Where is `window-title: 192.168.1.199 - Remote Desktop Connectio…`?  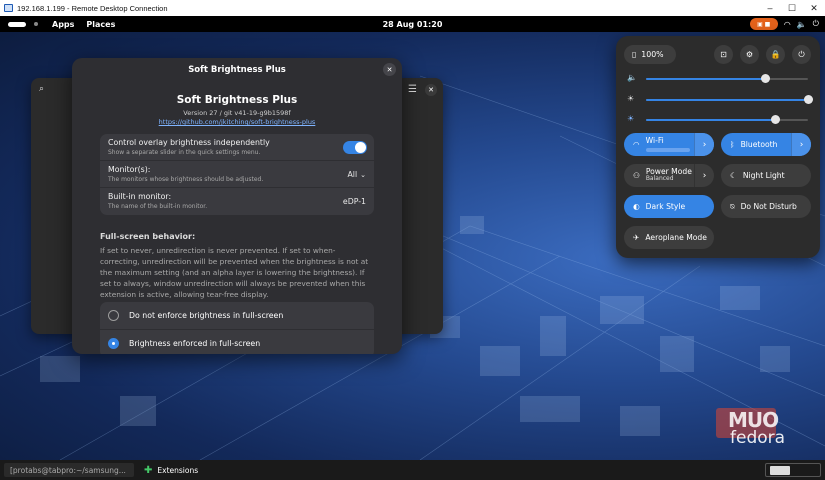
window-title: 192.168.1.199 - Remote Desktop Connectio… is located at coordinates (92, 8).